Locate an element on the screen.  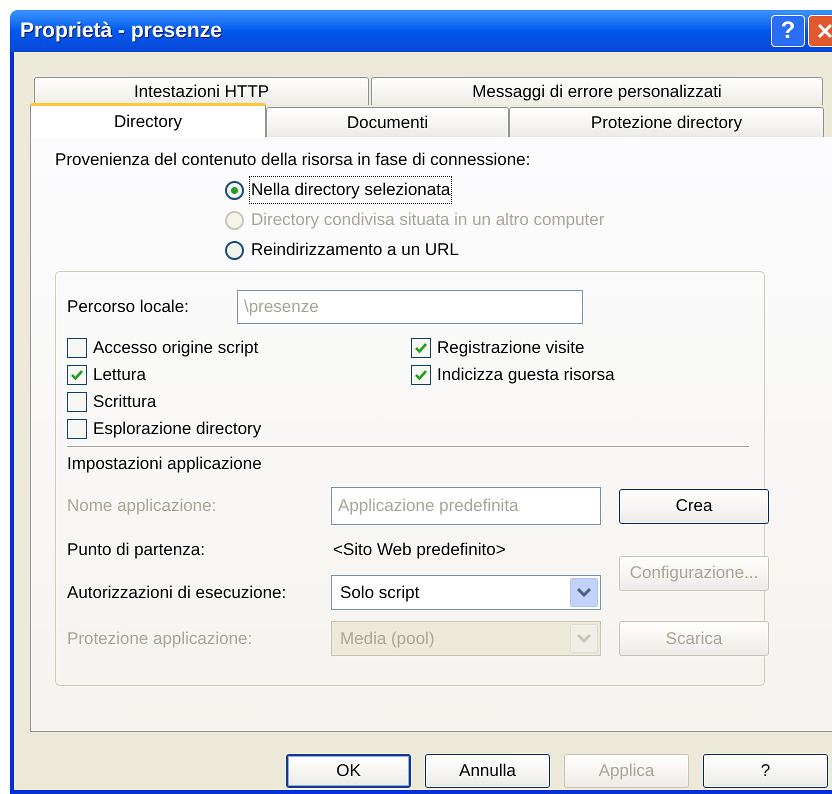
tab: Documenti is located at coordinates (387, 122).